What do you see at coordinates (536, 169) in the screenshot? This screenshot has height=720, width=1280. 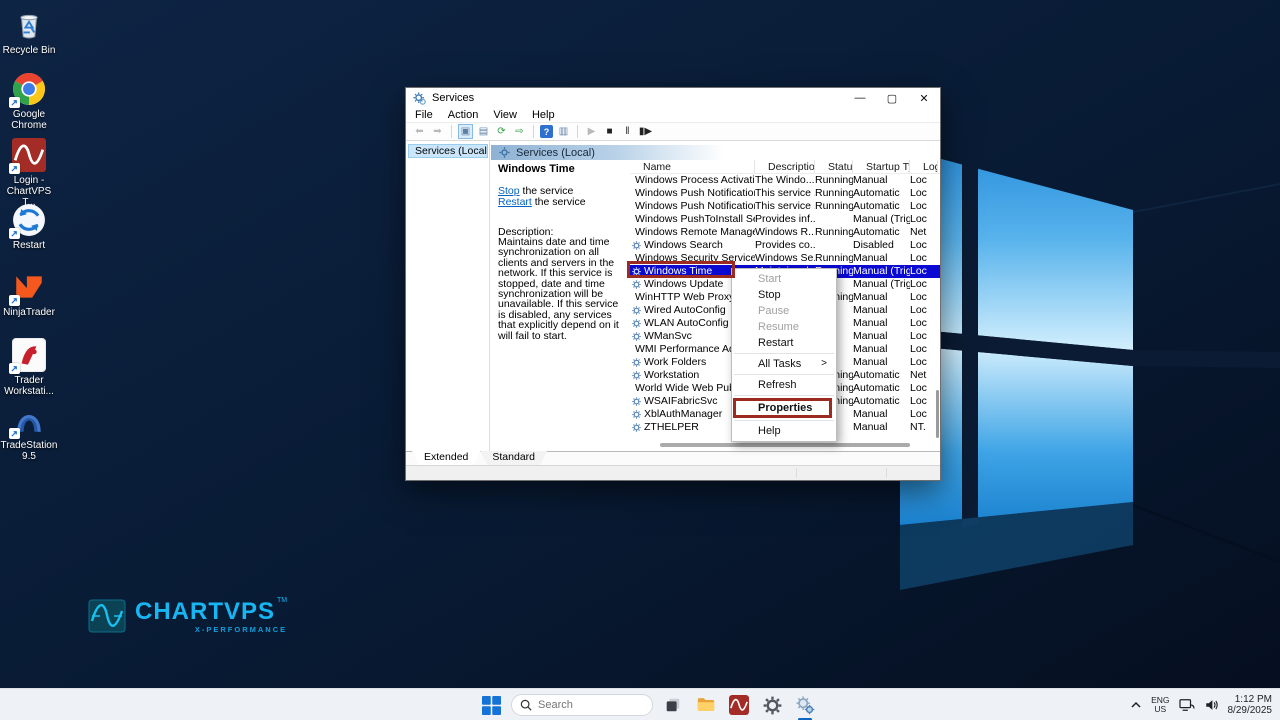 I see `selected-service-name: Windows Time` at bounding box center [536, 169].